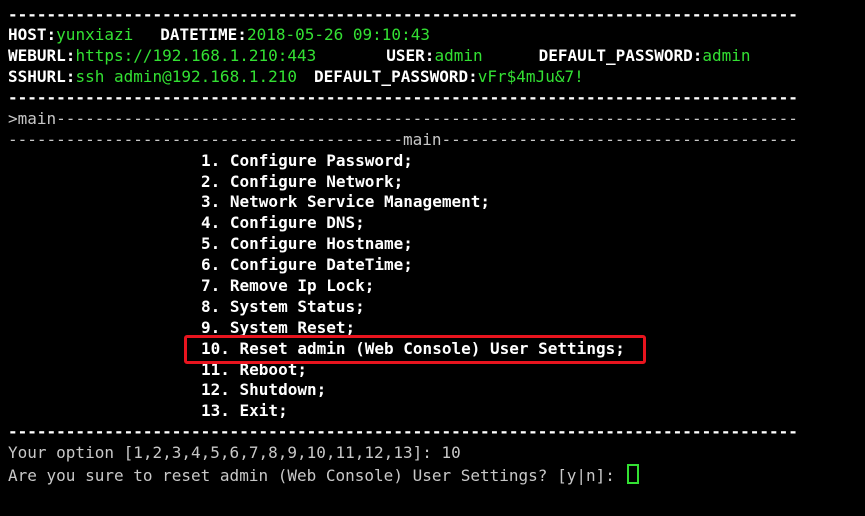 The height and width of the screenshot is (516, 865). Describe the element at coordinates (307, 244) in the screenshot. I see `menu-item-configure-hostname: 5. Configure Hostname;` at that location.